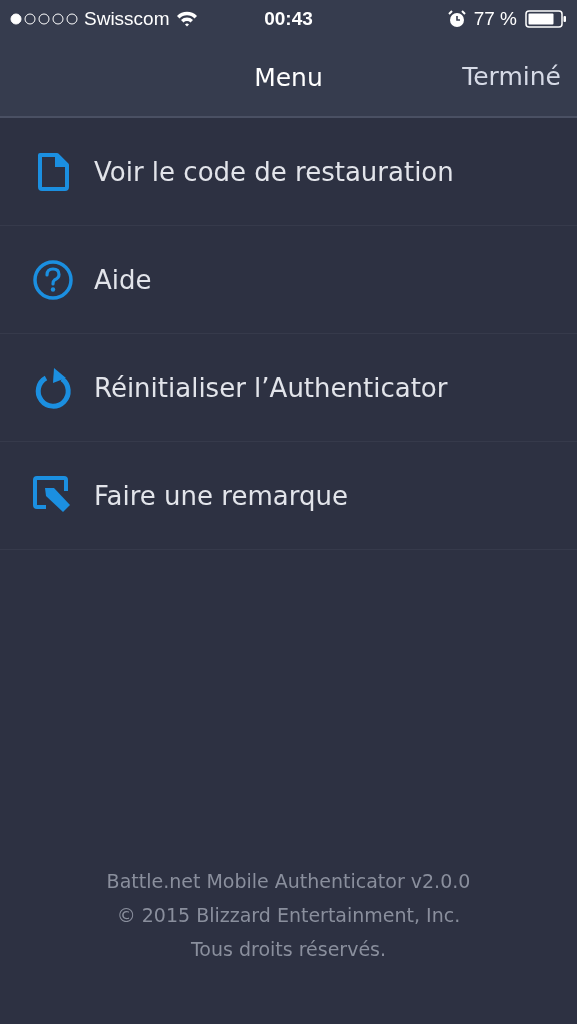  Describe the element at coordinates (44, 19) in the screenshot. I see `signal-icon` at that location.